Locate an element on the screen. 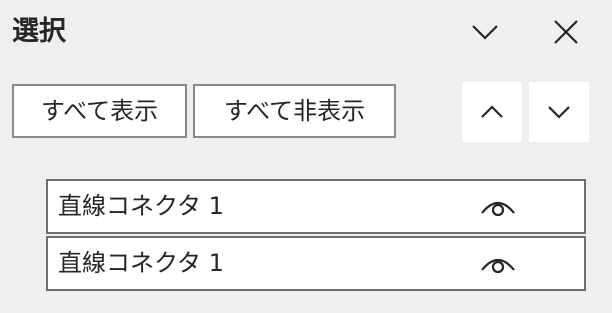 Image resolution: width=612 pixels, height=313 pixels. show-all-button: すべて表示 is located at coordinates (99, 111).